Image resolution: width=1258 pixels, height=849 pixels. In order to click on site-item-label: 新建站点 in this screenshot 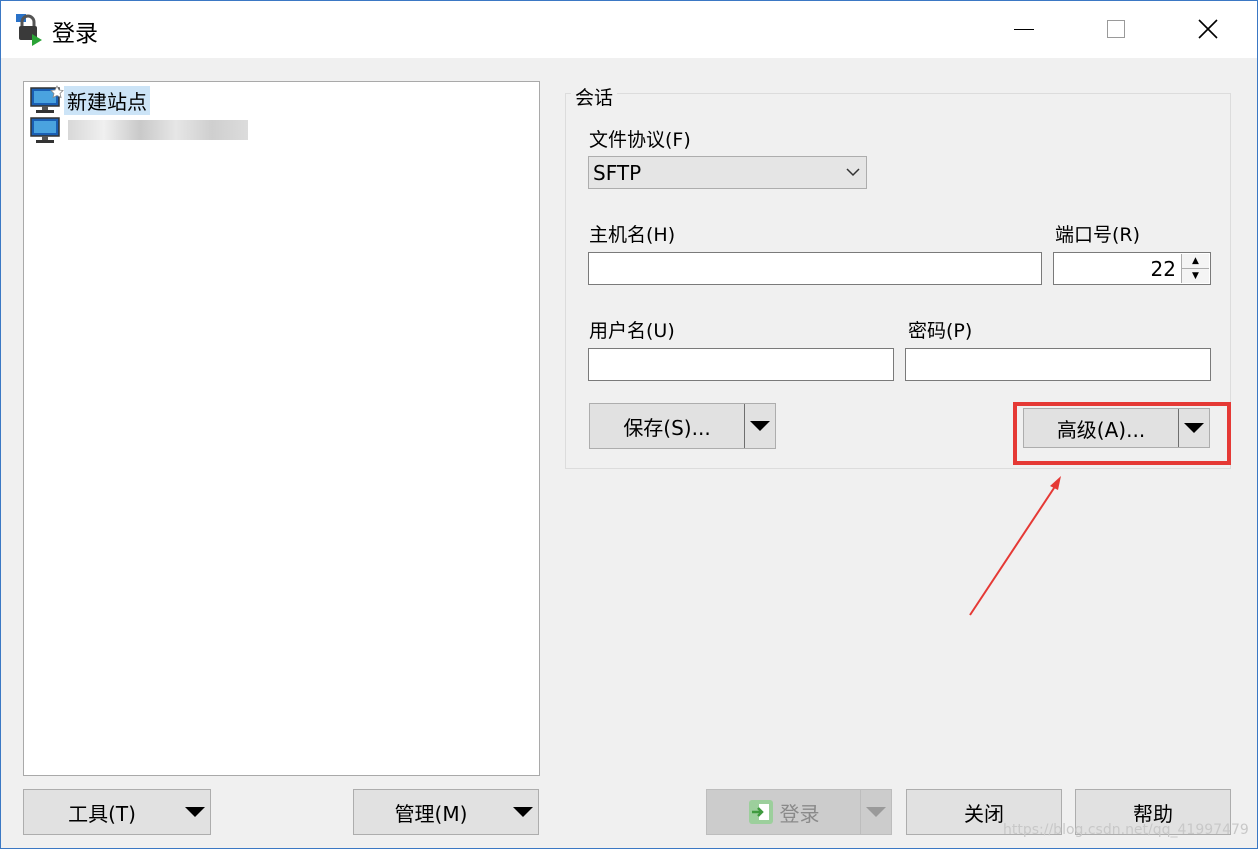, I will do `click(107, 100)`.